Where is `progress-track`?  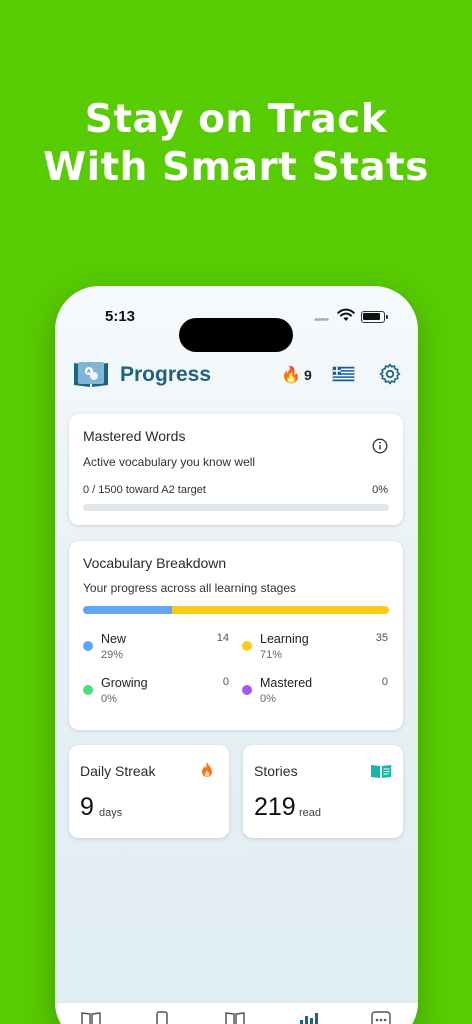 progress-track is located at coordinates (236, 507).